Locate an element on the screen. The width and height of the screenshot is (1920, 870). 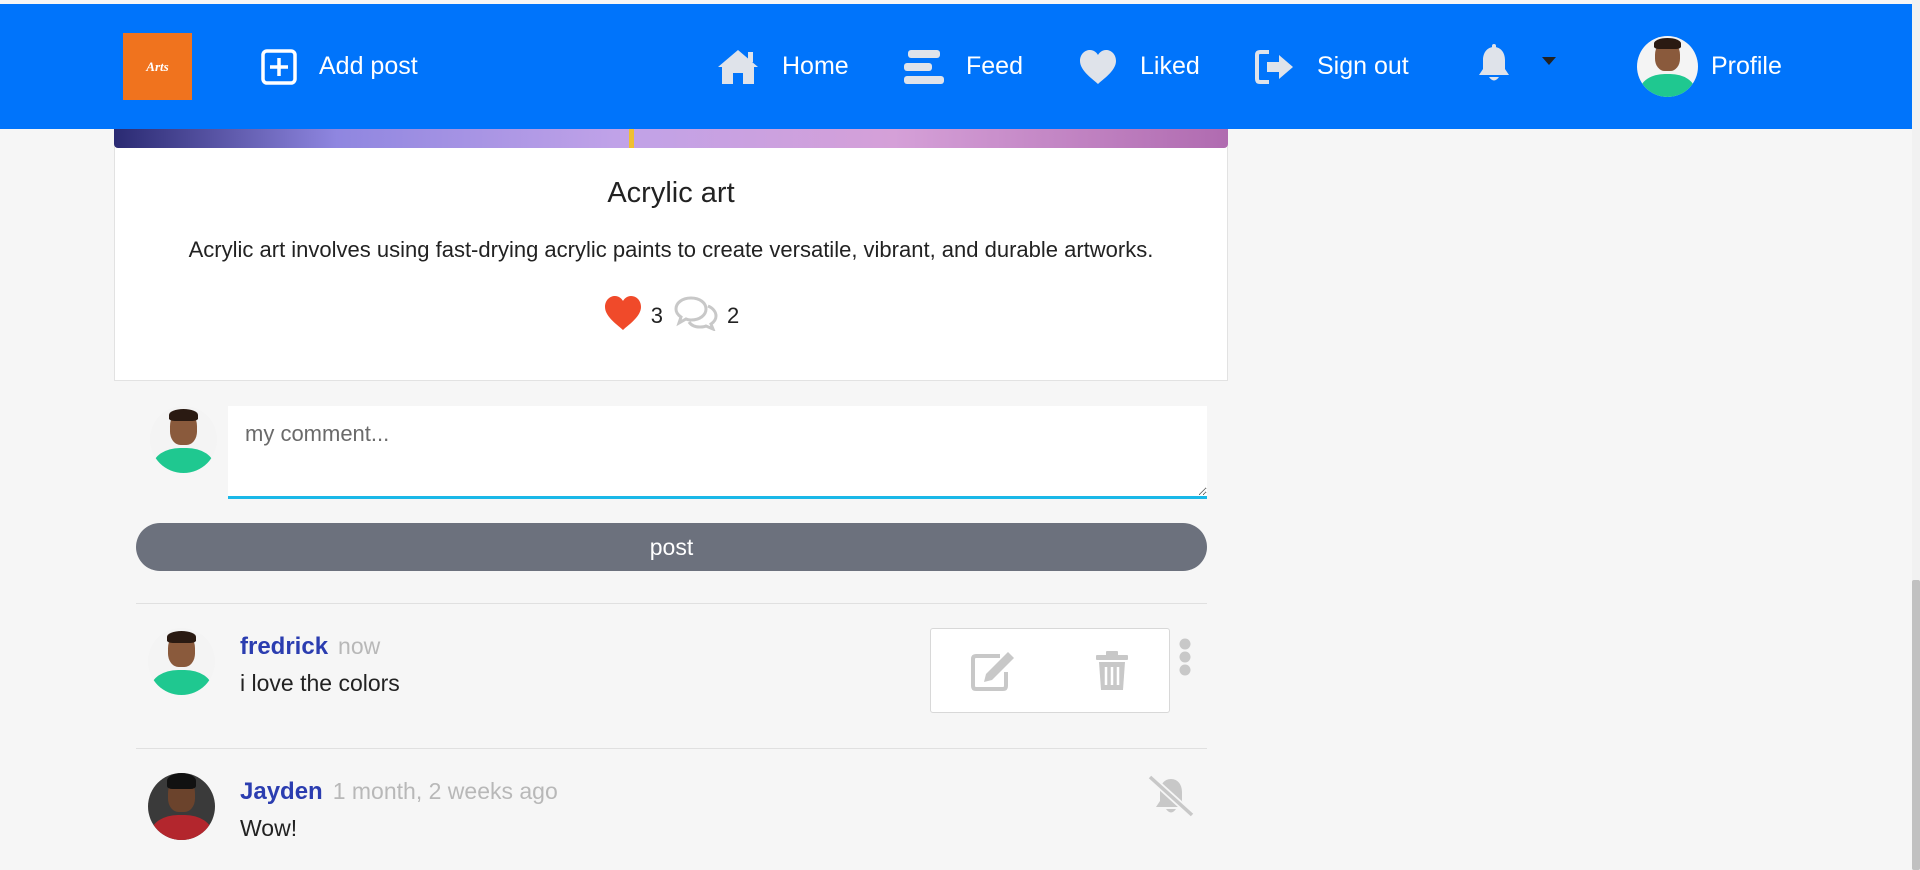
site-logo: Arts is located at coordinates (157, 66).